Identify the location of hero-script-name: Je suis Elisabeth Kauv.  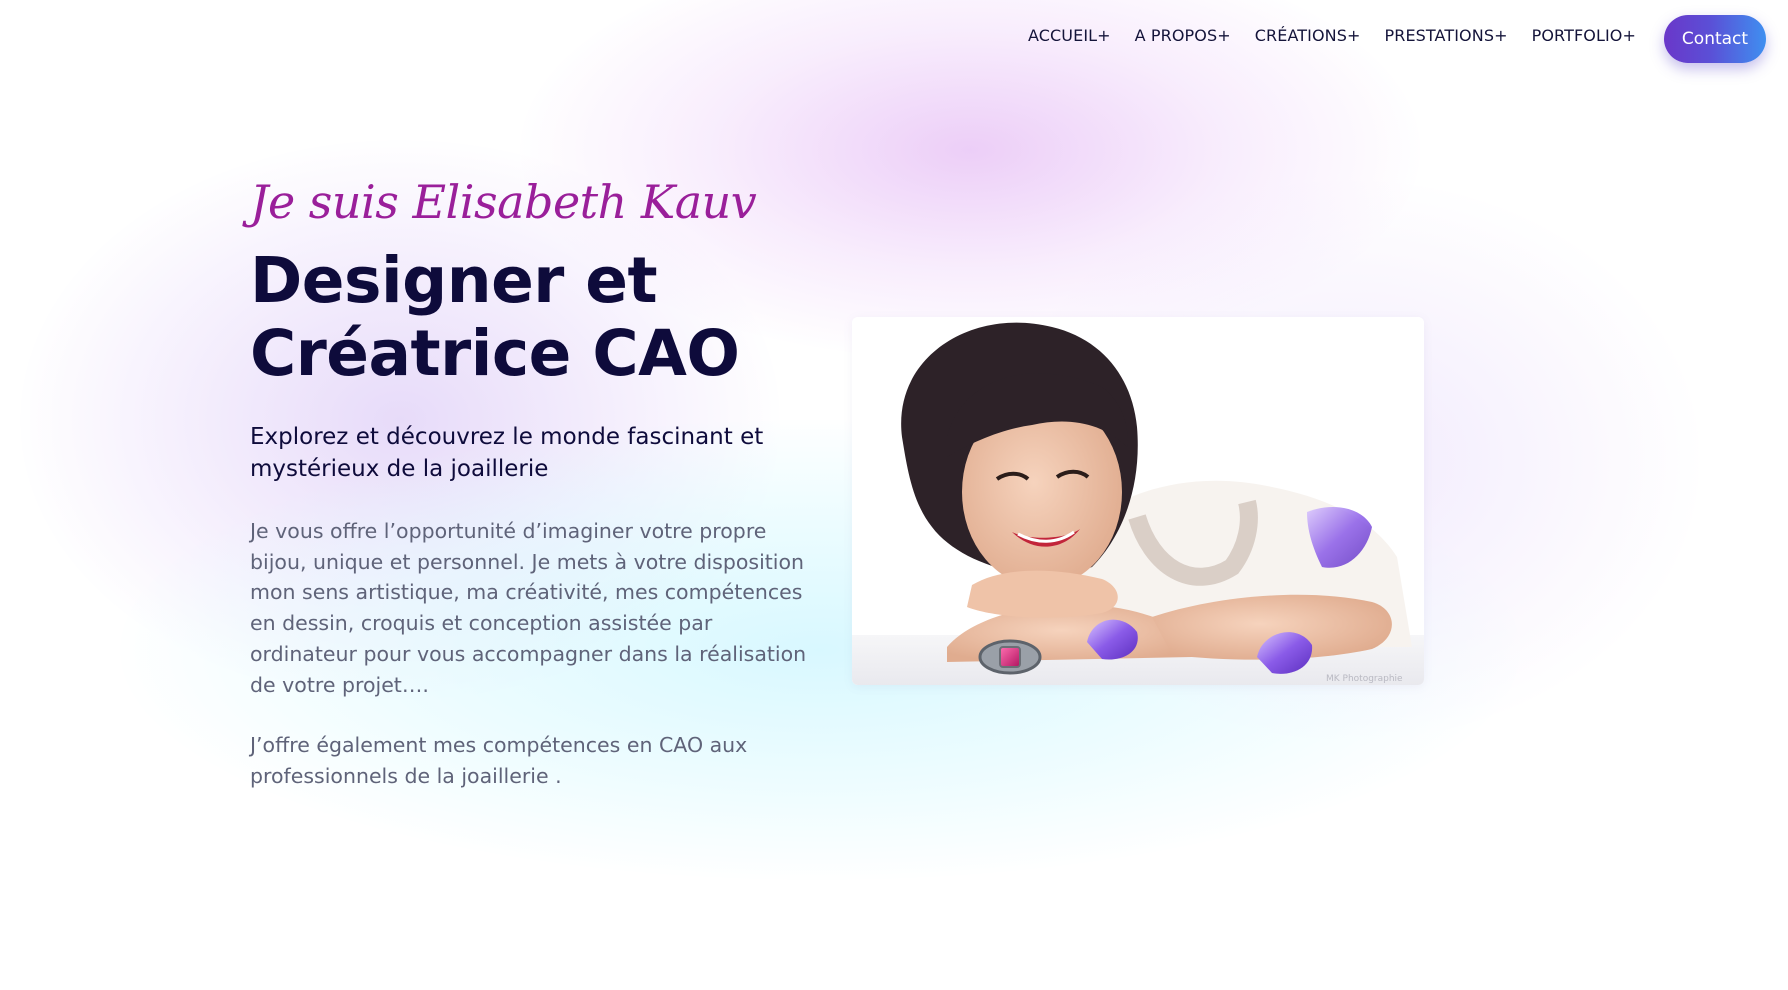
(503, 202).